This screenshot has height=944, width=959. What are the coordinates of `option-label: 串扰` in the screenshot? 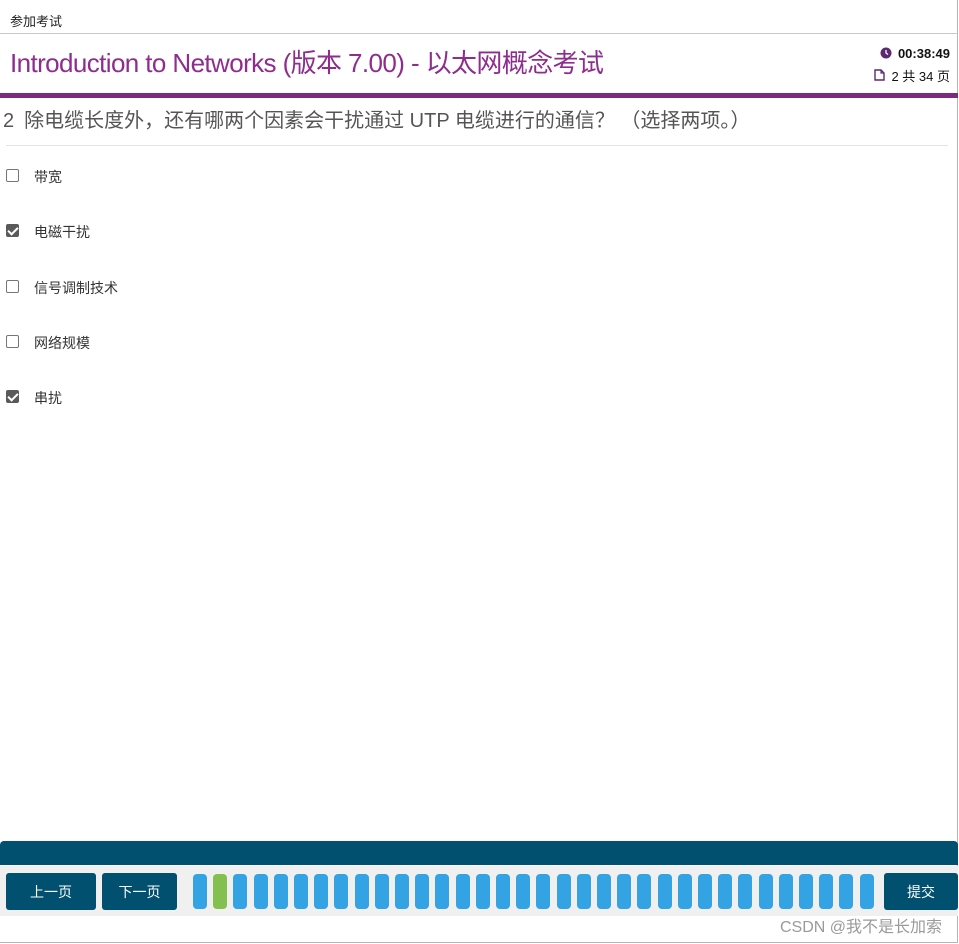 It's located at (48, 398).